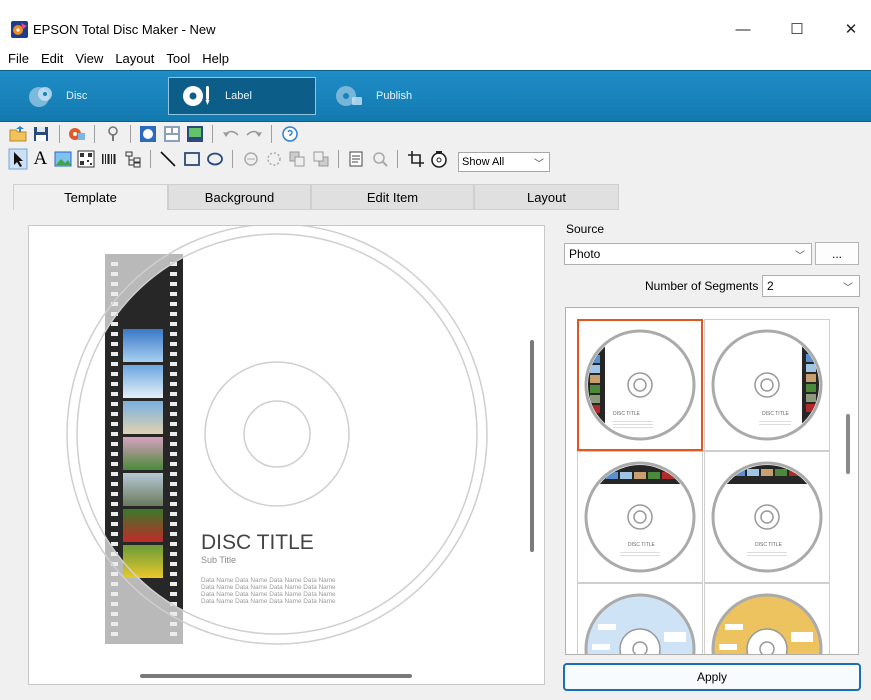  I want to click on arc-text-icon, so click(251, 159).